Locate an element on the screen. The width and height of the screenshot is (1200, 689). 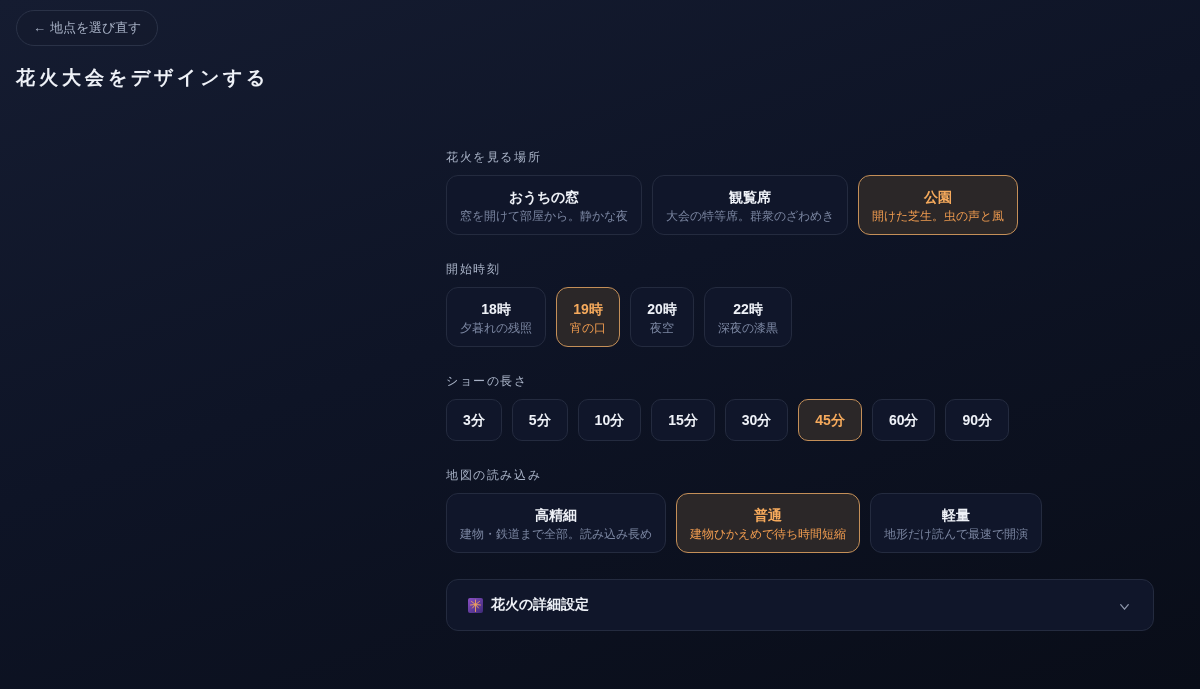
option-chip: 90分 is located at coordinates (977, 420).